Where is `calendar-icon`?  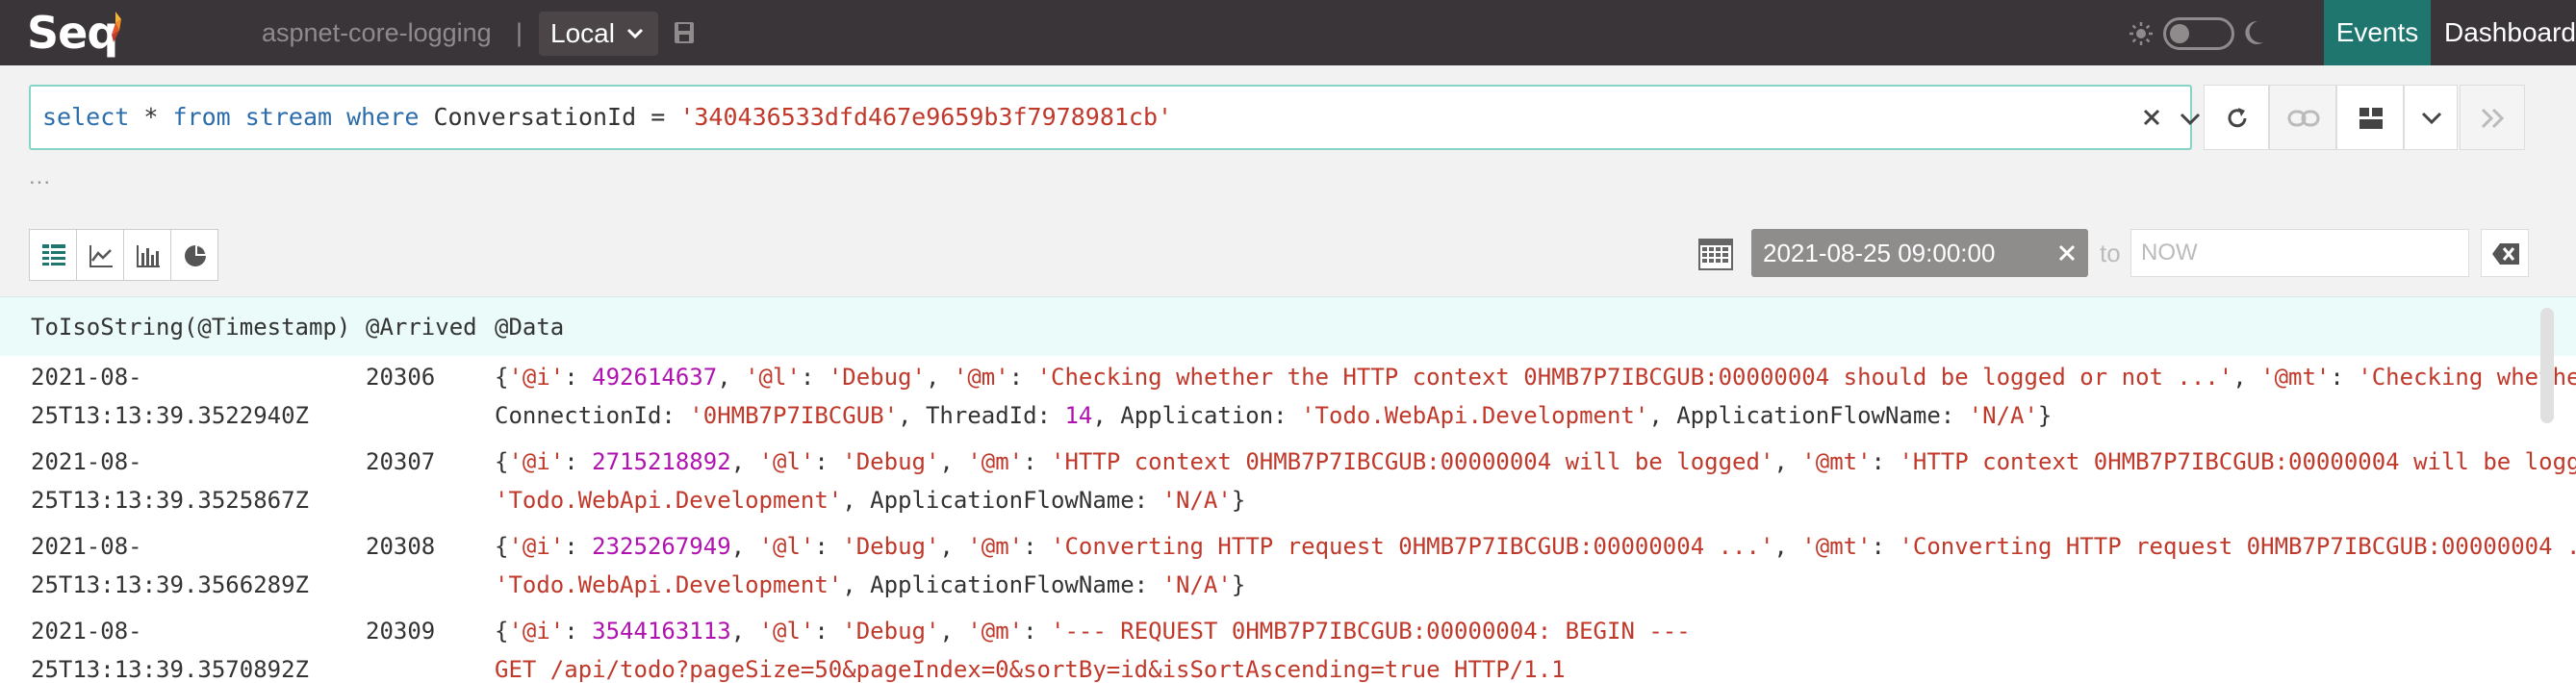
calendar-icon is located at coordinates (1715, 254).